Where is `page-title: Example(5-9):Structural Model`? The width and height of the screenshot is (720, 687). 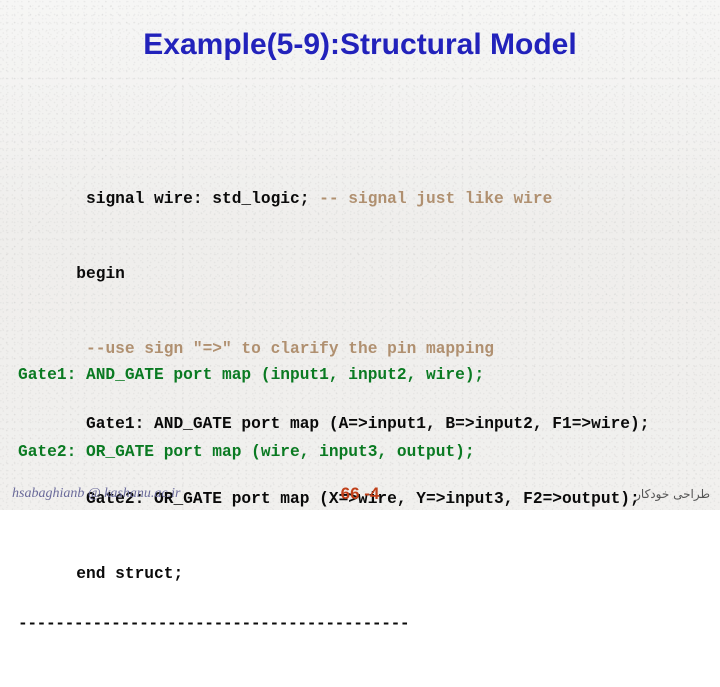
page-title: Example(5-9):Structural Model is located at coordinates (360, 44).